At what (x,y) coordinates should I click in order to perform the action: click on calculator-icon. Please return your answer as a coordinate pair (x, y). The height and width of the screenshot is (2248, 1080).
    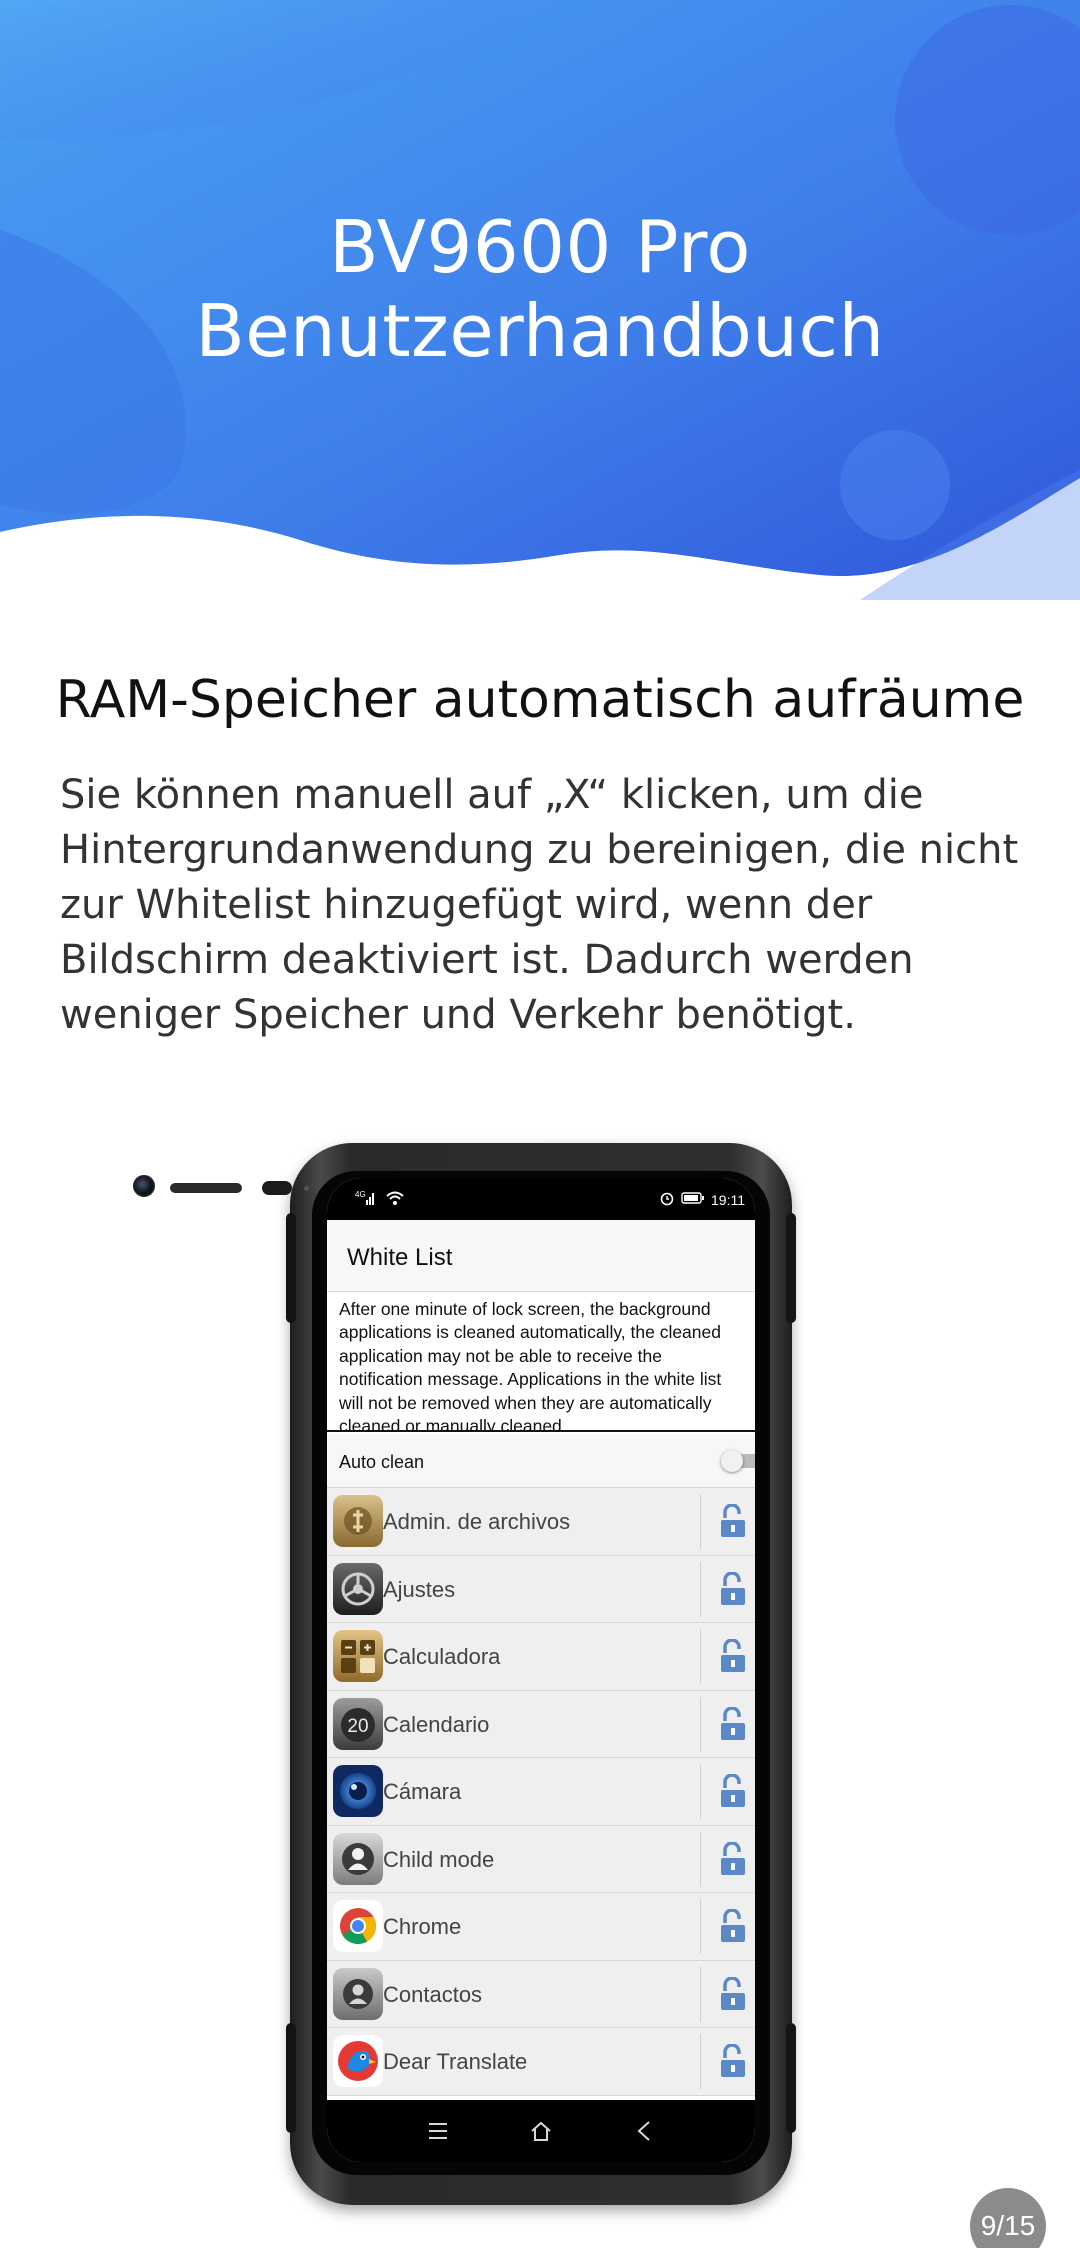
    Looking at the image, I should click on (358, 1656).